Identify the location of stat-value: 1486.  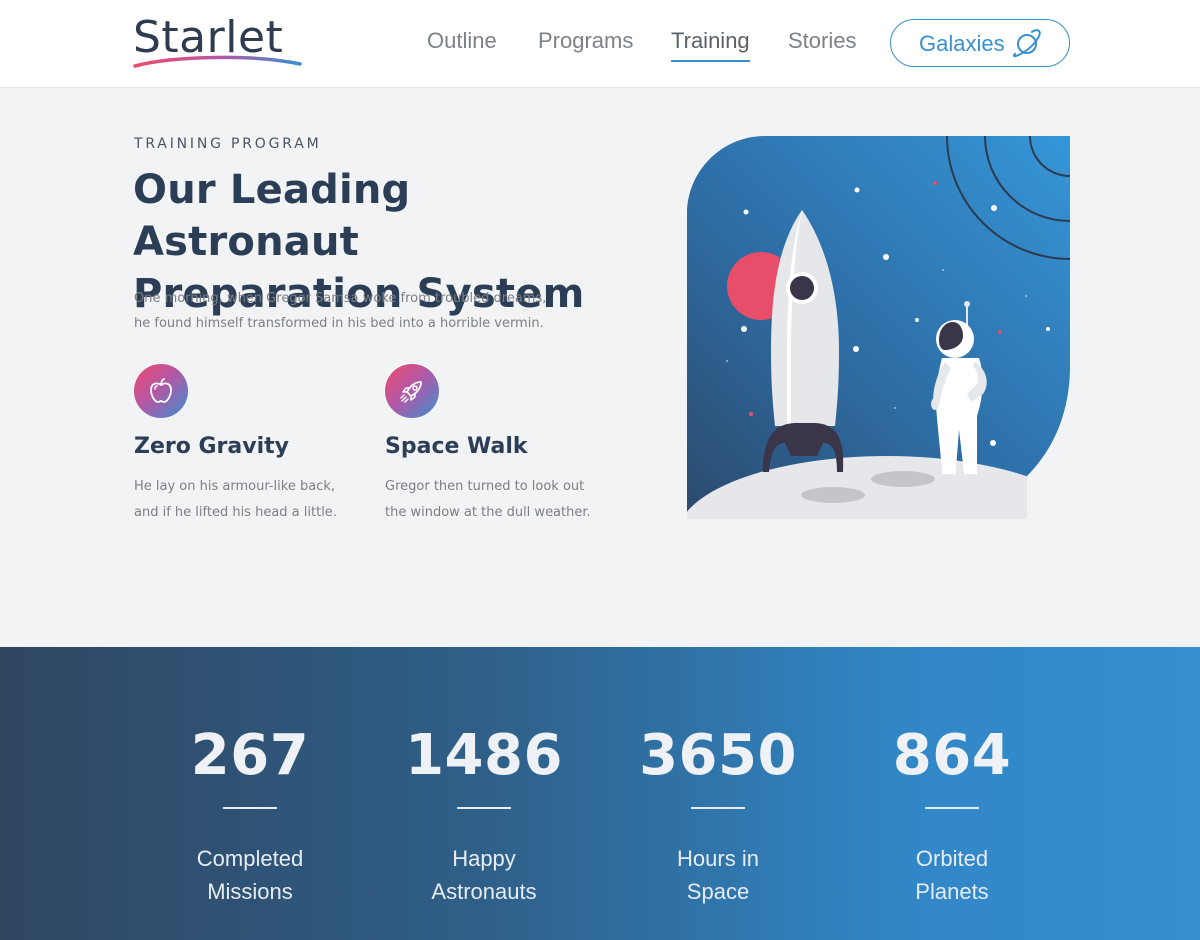
(484, 755).